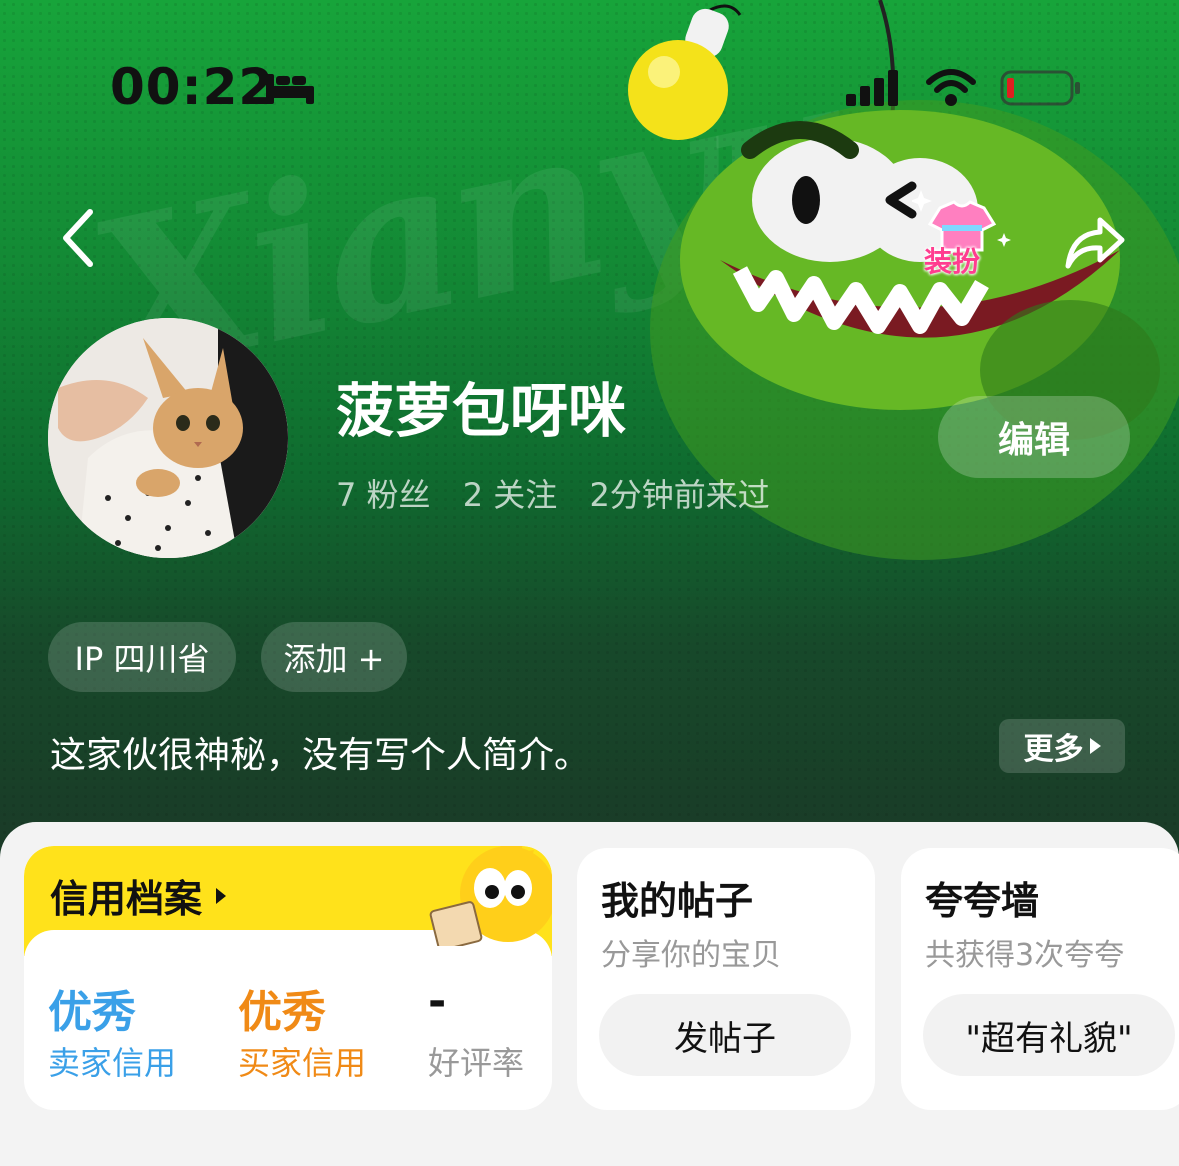  I want to click on credit-mascot-icon, so click(490, 896).